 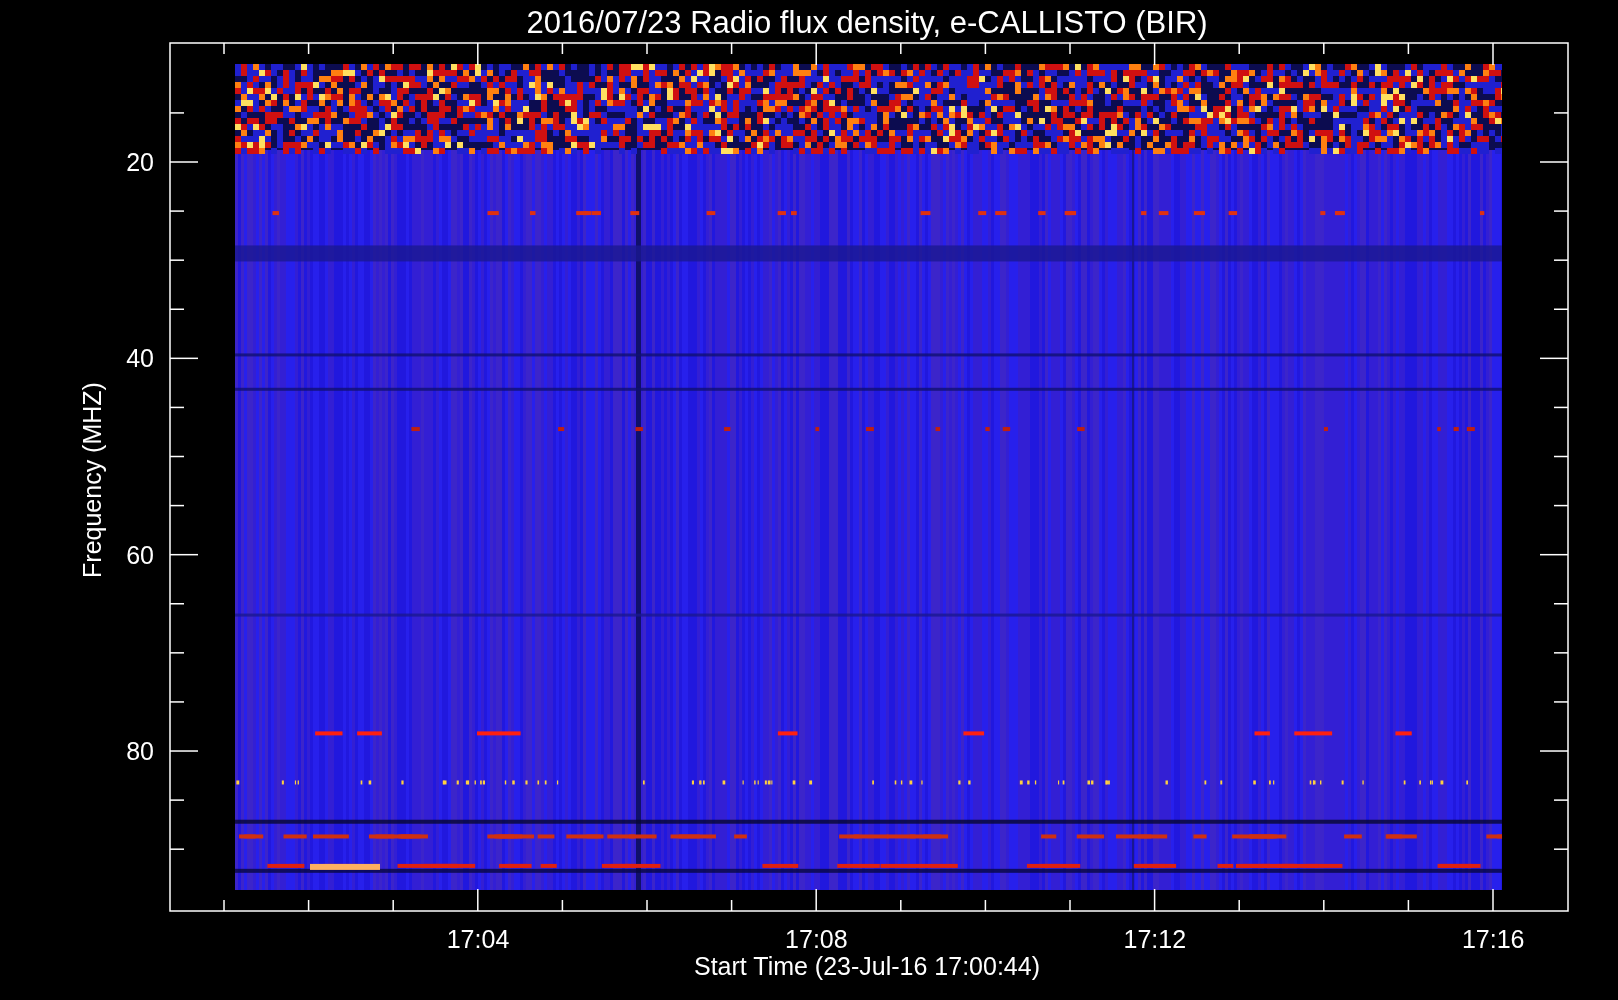 I want to click on x-tick-label: 17:16, so click(x=1493, y=939).